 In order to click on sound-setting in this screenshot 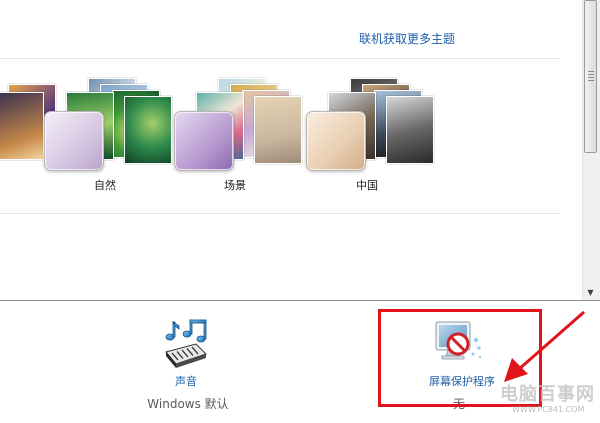, I will do `click(186, 343)`.